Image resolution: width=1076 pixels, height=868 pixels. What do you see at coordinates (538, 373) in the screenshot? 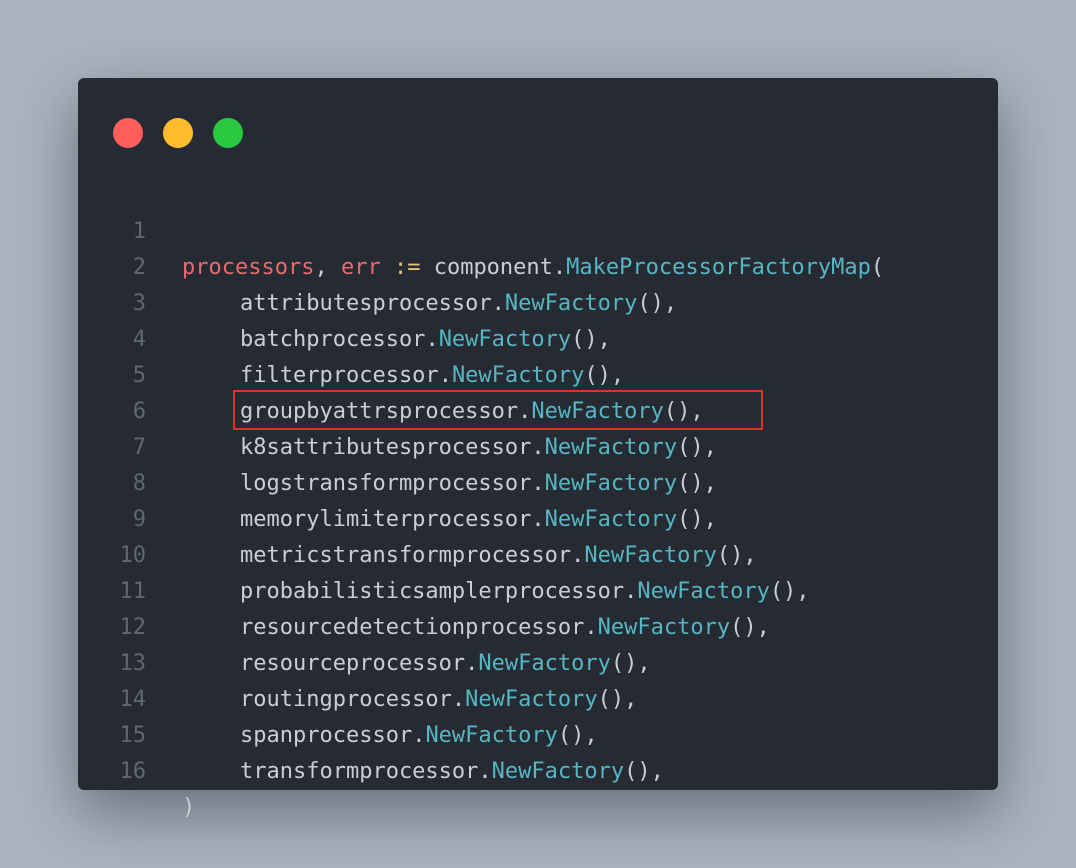
I see `code-line: 5 groupbyattrsprocessor.NewFactory(),` at bounding box center [538, 373].